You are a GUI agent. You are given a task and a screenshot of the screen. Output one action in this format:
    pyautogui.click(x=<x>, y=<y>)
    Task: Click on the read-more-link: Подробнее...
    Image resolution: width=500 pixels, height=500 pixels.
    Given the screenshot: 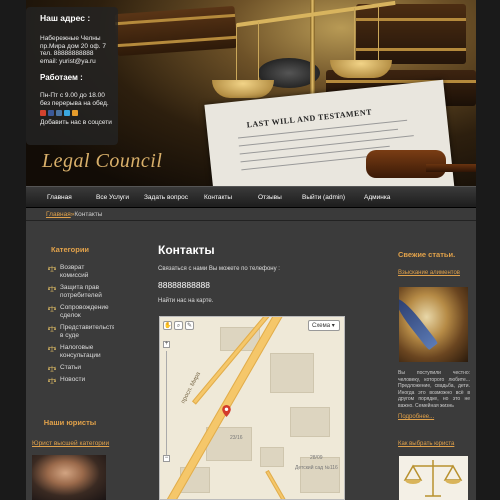 What is the action you would take?
    pyautogui.click(x=416, y=417)
    